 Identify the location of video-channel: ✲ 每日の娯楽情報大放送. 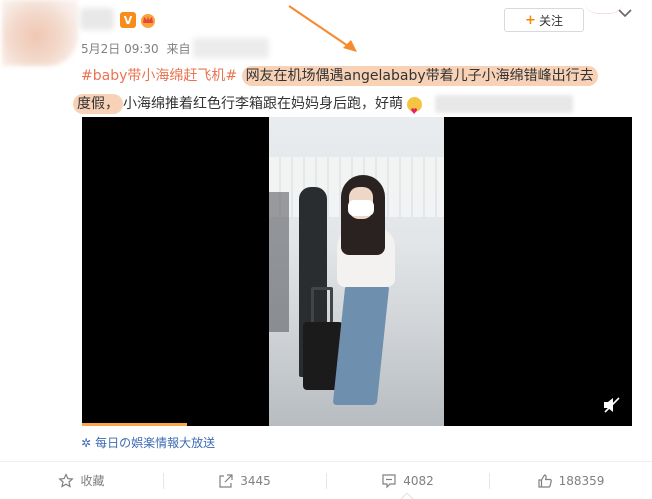
(148, 442).